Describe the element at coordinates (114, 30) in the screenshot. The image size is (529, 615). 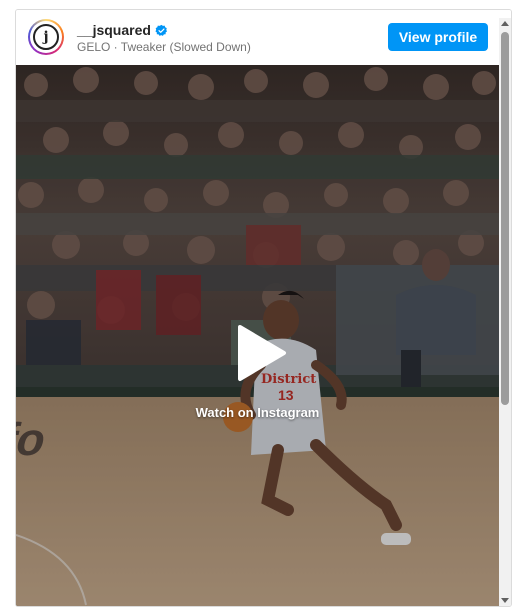
I see `username: __jsquared` at that location.